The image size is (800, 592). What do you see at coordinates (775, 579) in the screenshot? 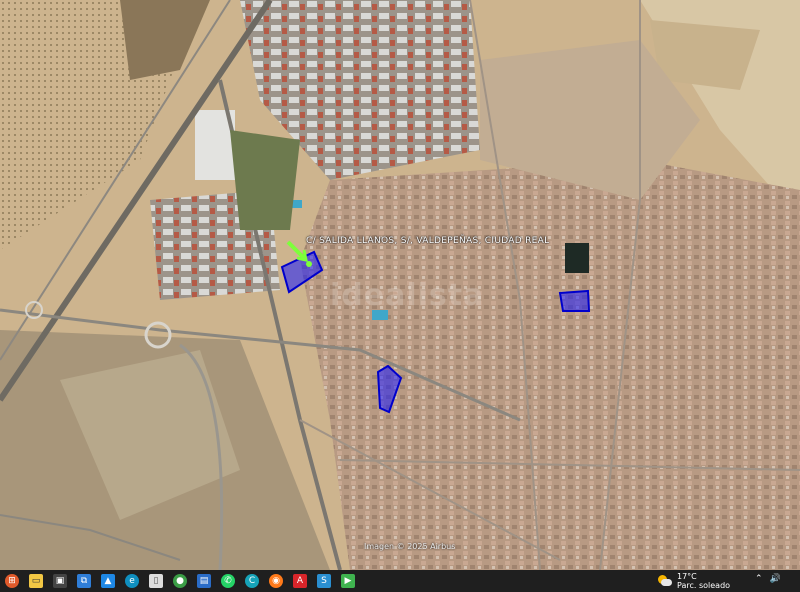
I see `volume-icon: 🔊` at bounding box center [775, 579].